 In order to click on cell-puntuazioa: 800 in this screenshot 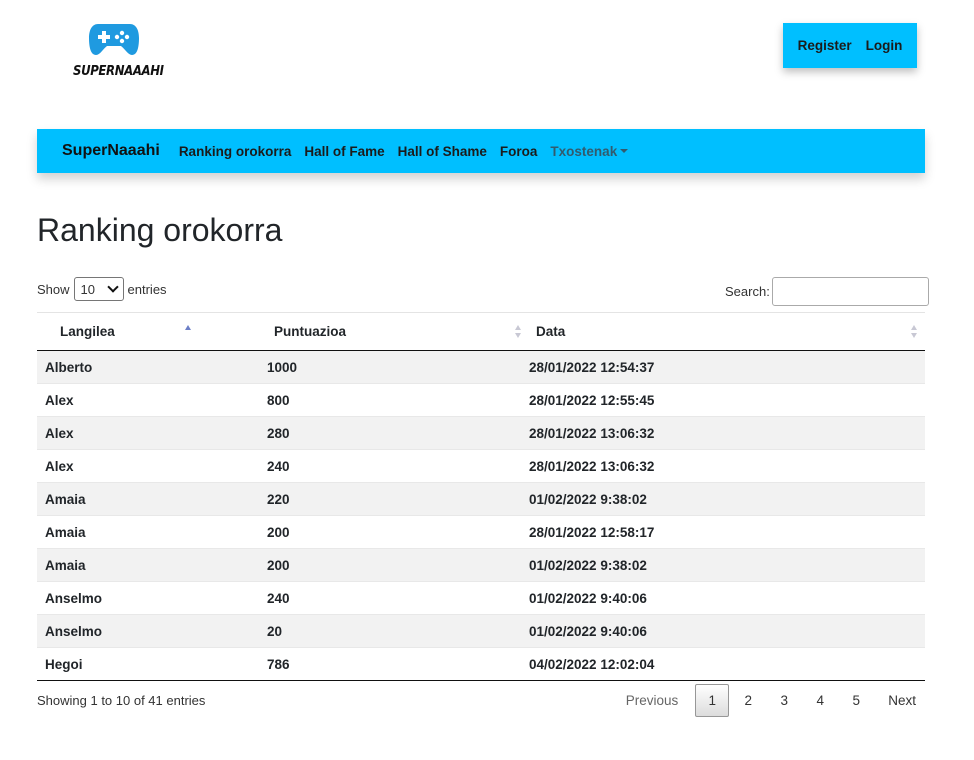, I will do `click(394, 400)`.